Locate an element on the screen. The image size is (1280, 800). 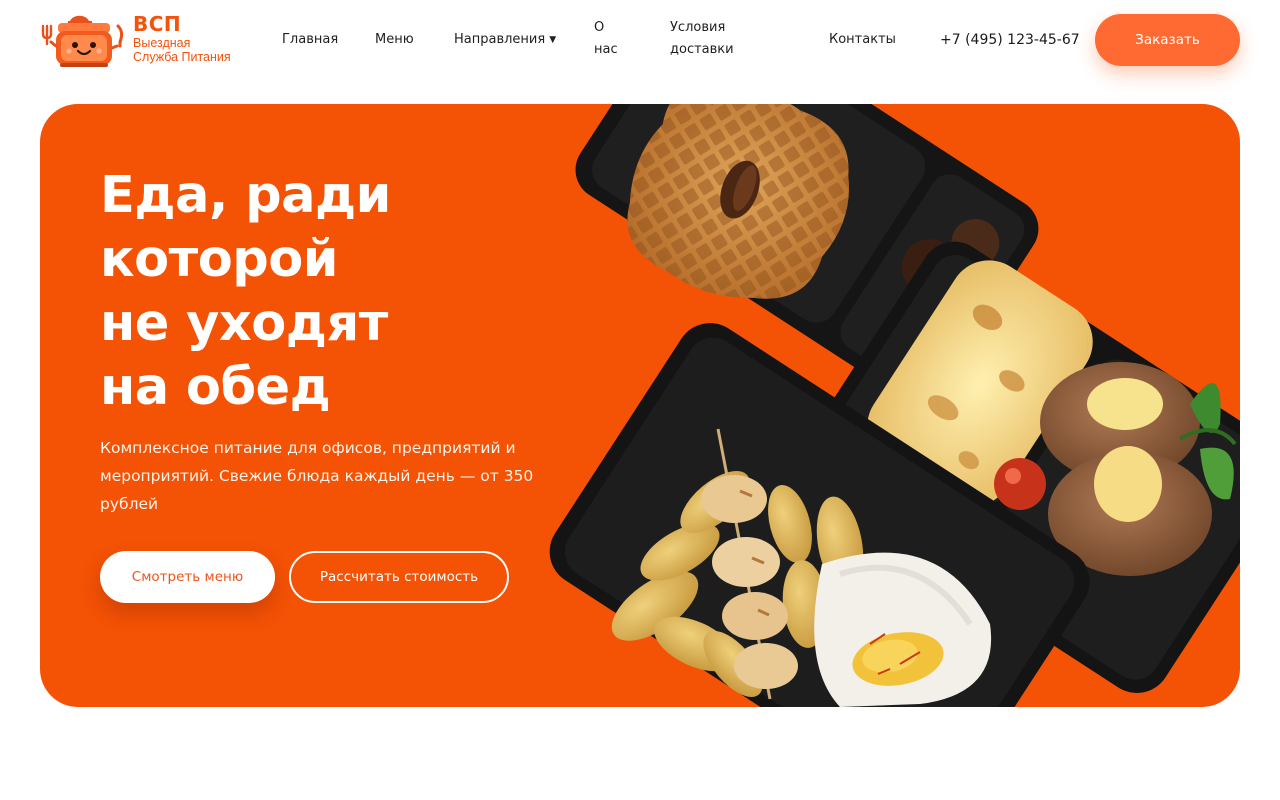
nav-about-line1: О is located at coordinates (599, 27).